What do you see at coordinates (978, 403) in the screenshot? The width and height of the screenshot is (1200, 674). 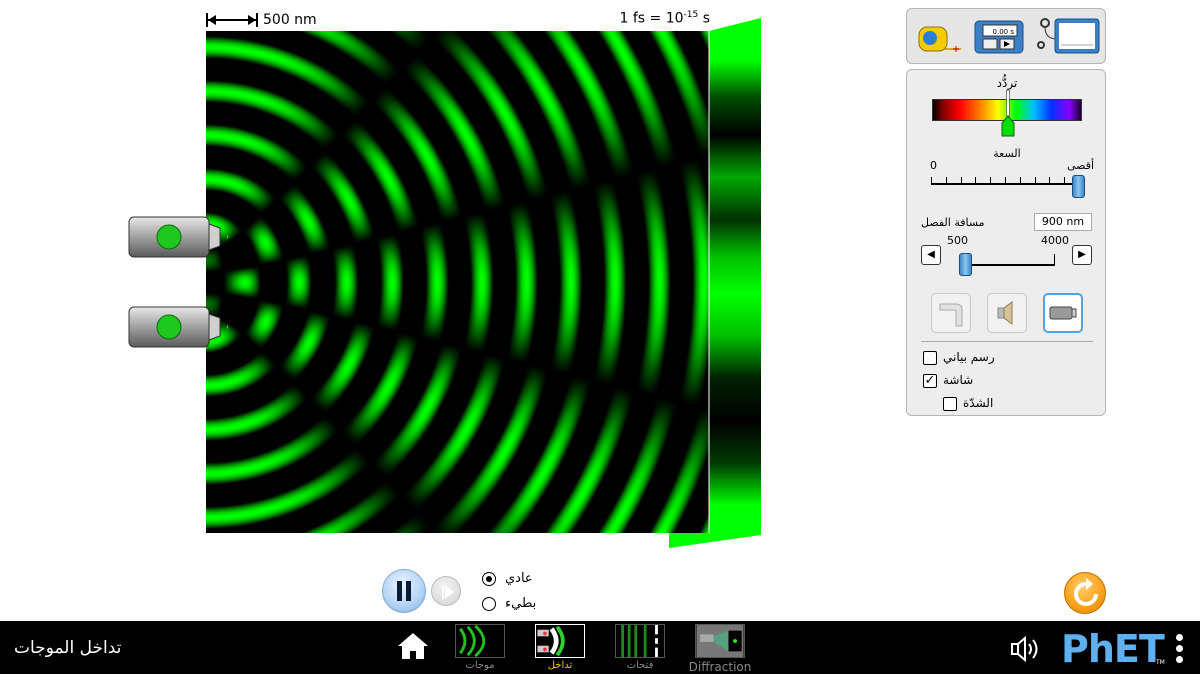 I see `intensity-label: الشدّة` at bounding box center [978, 403].